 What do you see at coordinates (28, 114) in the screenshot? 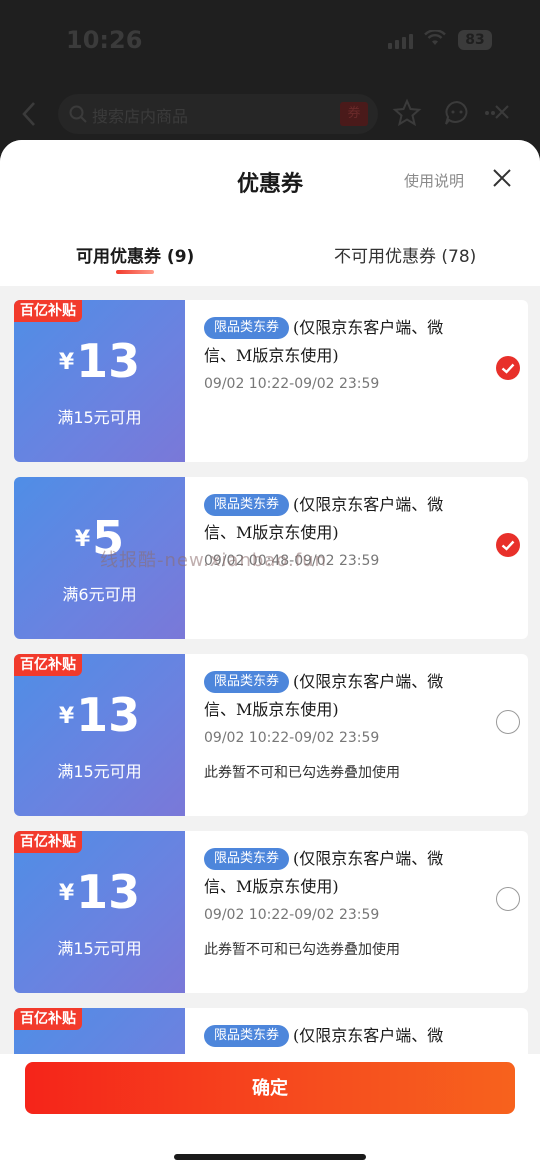
I see `back-arrow-icon` at bounding box center [28, 114].